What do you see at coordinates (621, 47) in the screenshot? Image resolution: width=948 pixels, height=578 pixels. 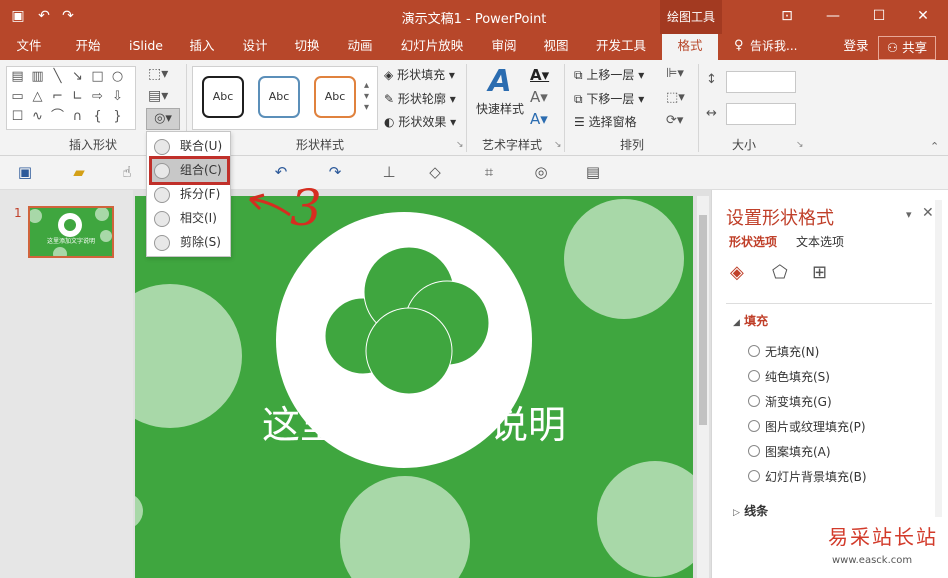 I see `tab-developer: 开发工具` at bounding box center [621, 47].